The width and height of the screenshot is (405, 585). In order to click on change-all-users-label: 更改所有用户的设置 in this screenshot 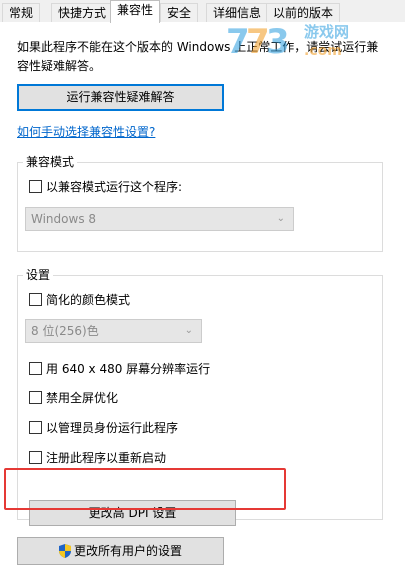, I will do `click(127, 551)`.